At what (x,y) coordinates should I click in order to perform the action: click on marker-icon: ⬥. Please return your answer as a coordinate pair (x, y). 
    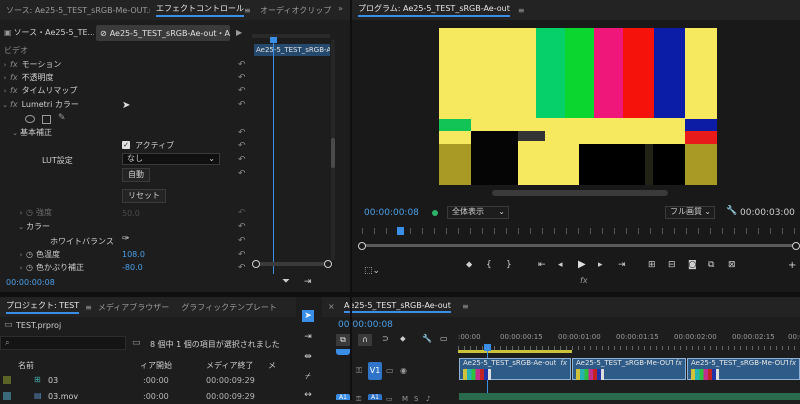
    Looking at the image, I should click on (469, 265).